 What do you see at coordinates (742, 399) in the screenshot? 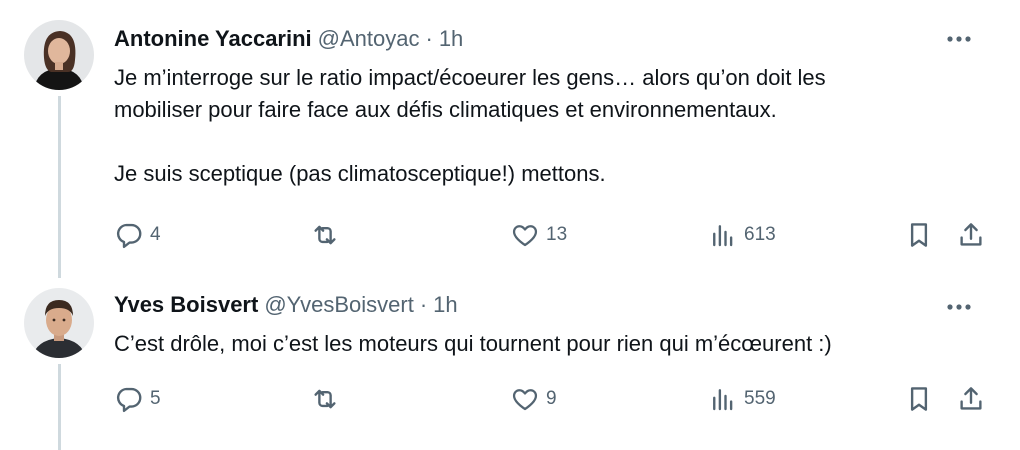
I see `views-button: 559` at bounding box center [742, 399].